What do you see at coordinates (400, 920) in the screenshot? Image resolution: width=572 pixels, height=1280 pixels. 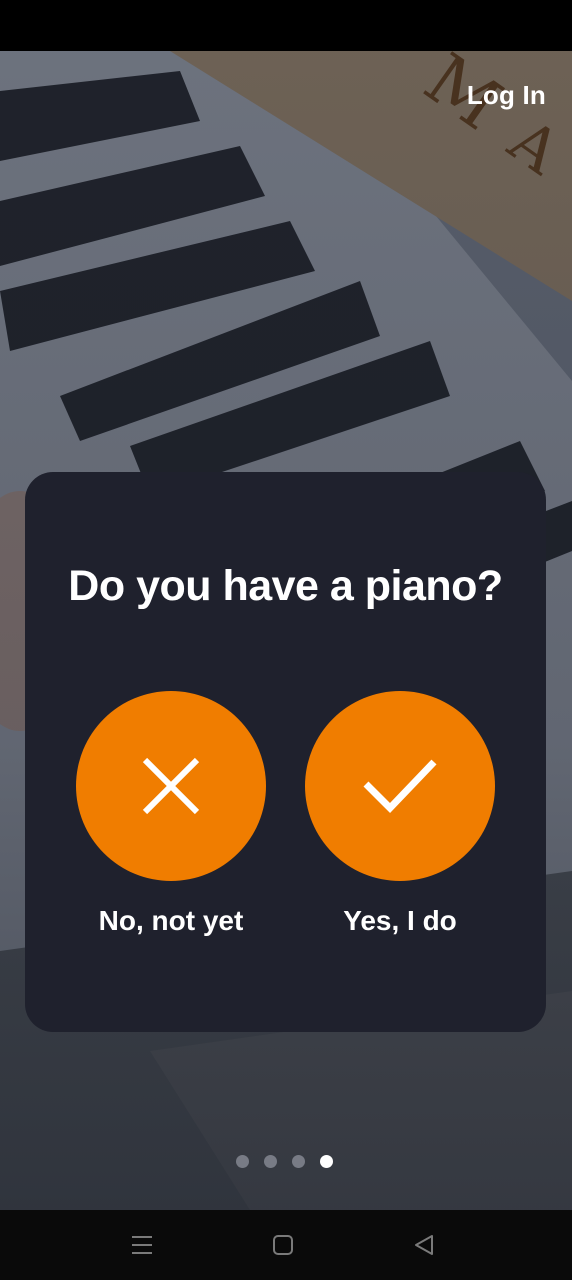 I see `yes-option-label: Yes, I do` at bounding box center [400, 920].